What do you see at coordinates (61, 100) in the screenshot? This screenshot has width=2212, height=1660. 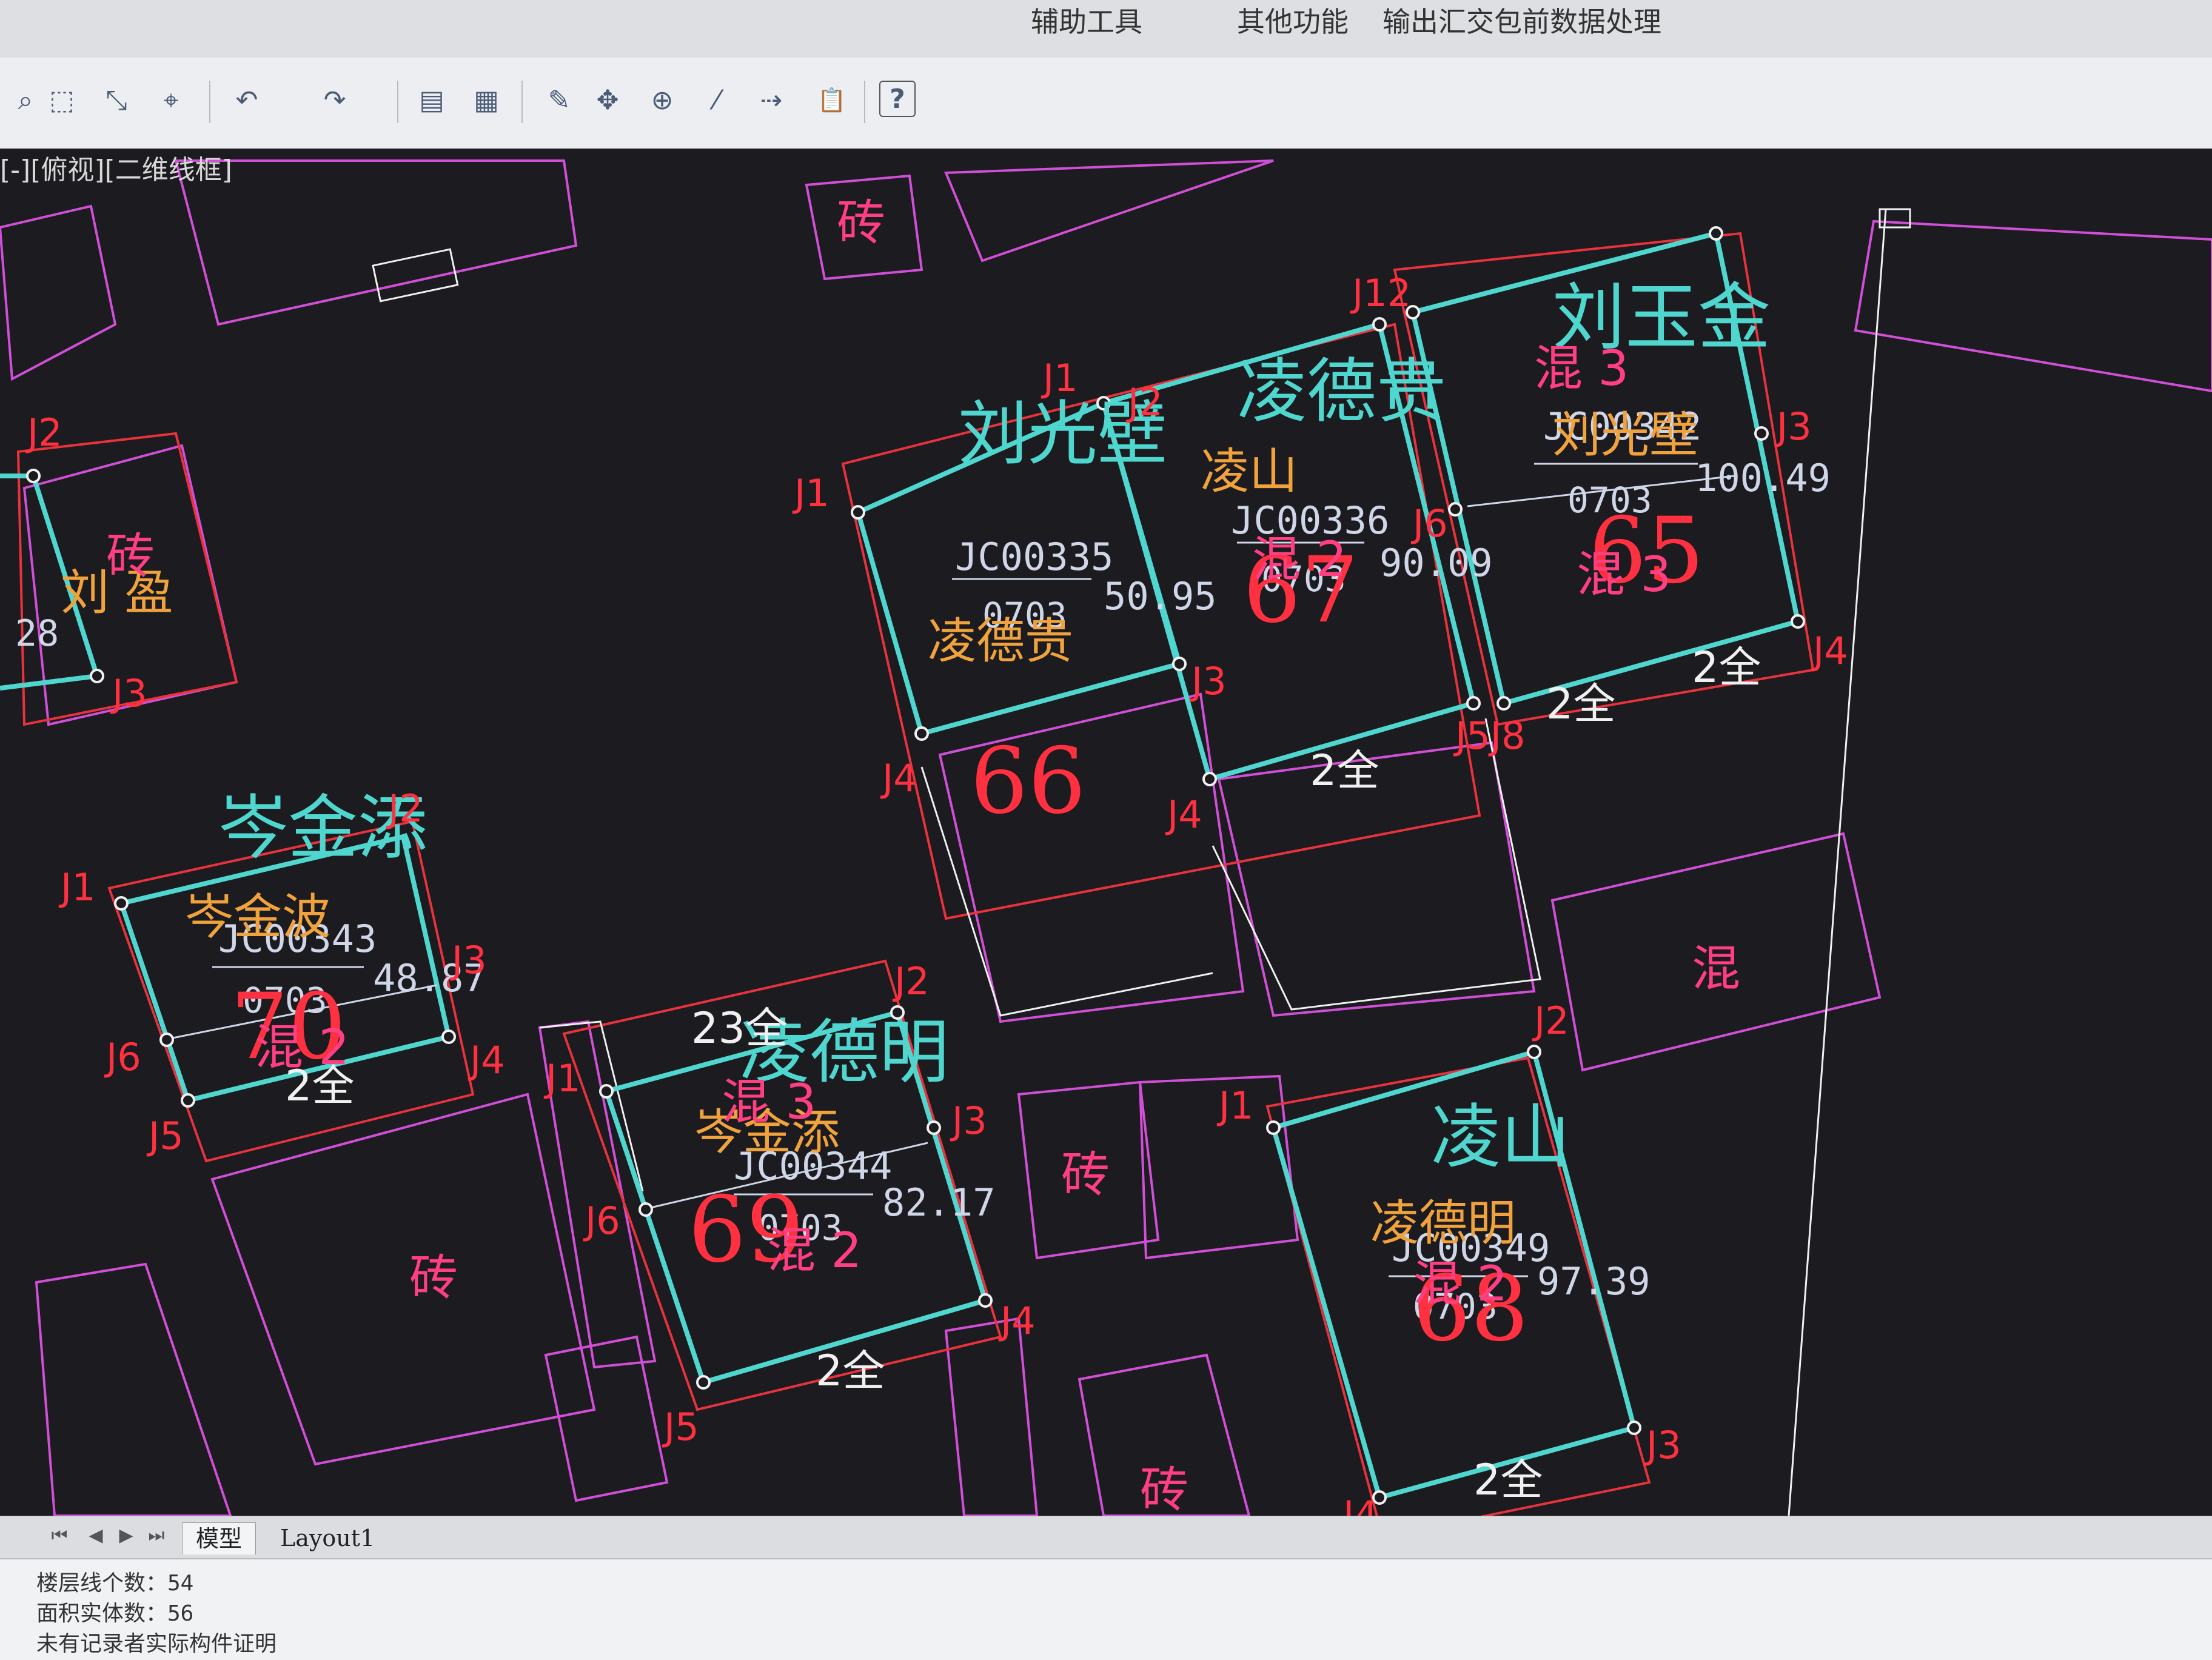 I see `zoom-window-icon: ⬚` at bounding box center [61, 100].